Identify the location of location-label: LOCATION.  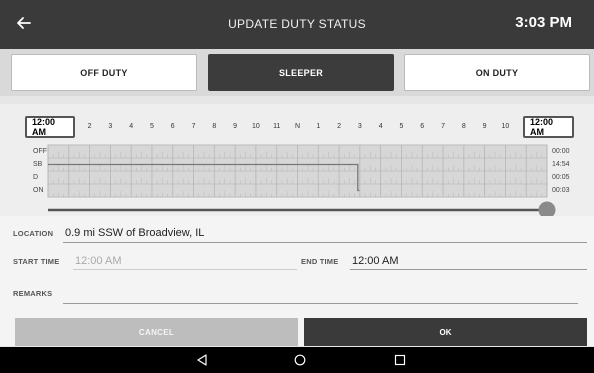
(33, 233).